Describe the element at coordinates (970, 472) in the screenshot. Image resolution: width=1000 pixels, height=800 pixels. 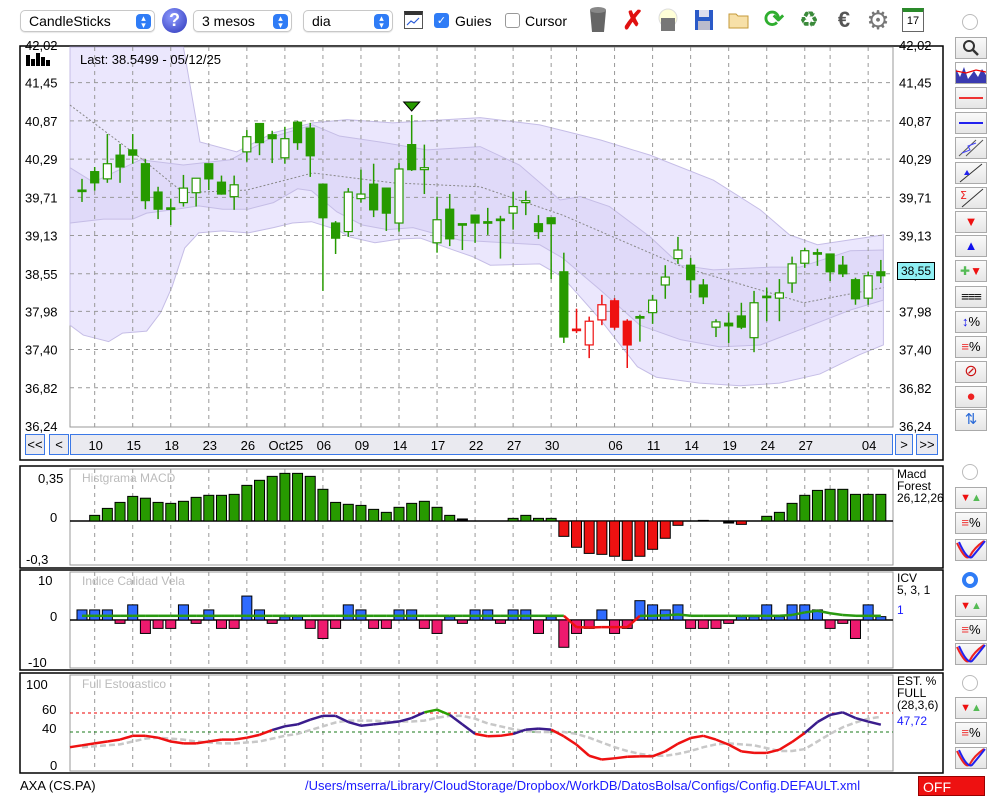
I see `macd-panel-radio` at that location.